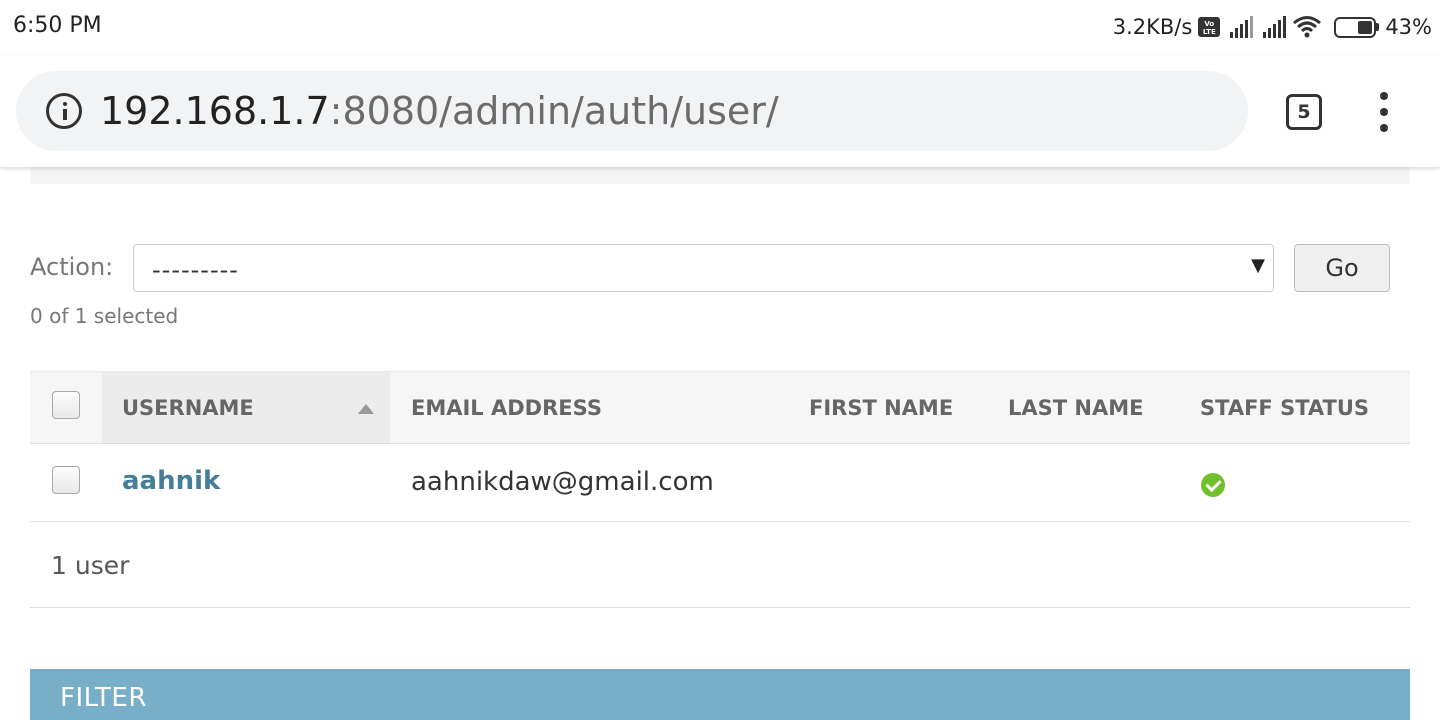 The image size is (1440, 720). What do you see at coordinates (1304, 112) in the screenshot?
I see `tab-switcher-button: 5` at bounding box center [1304, 112].